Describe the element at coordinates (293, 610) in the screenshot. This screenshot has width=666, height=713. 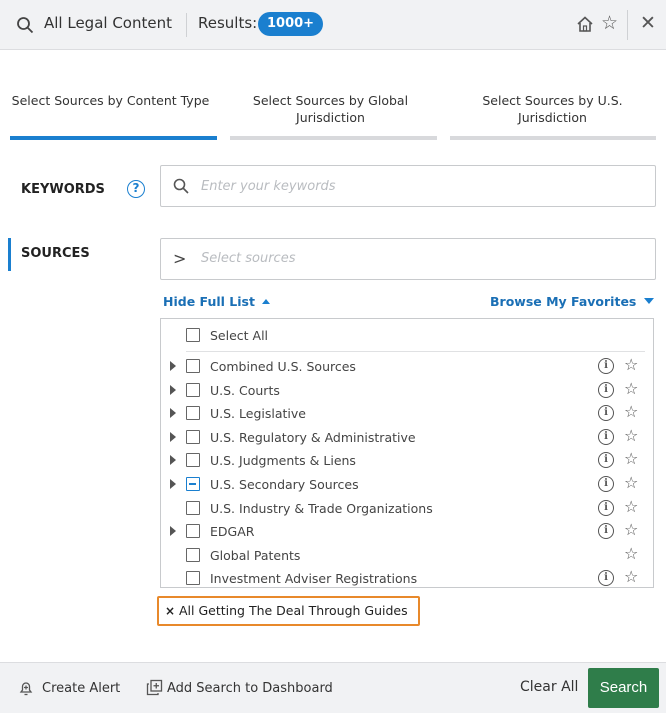
I see `selected-source-label: All Getting The Deal Through Guides` at that location.